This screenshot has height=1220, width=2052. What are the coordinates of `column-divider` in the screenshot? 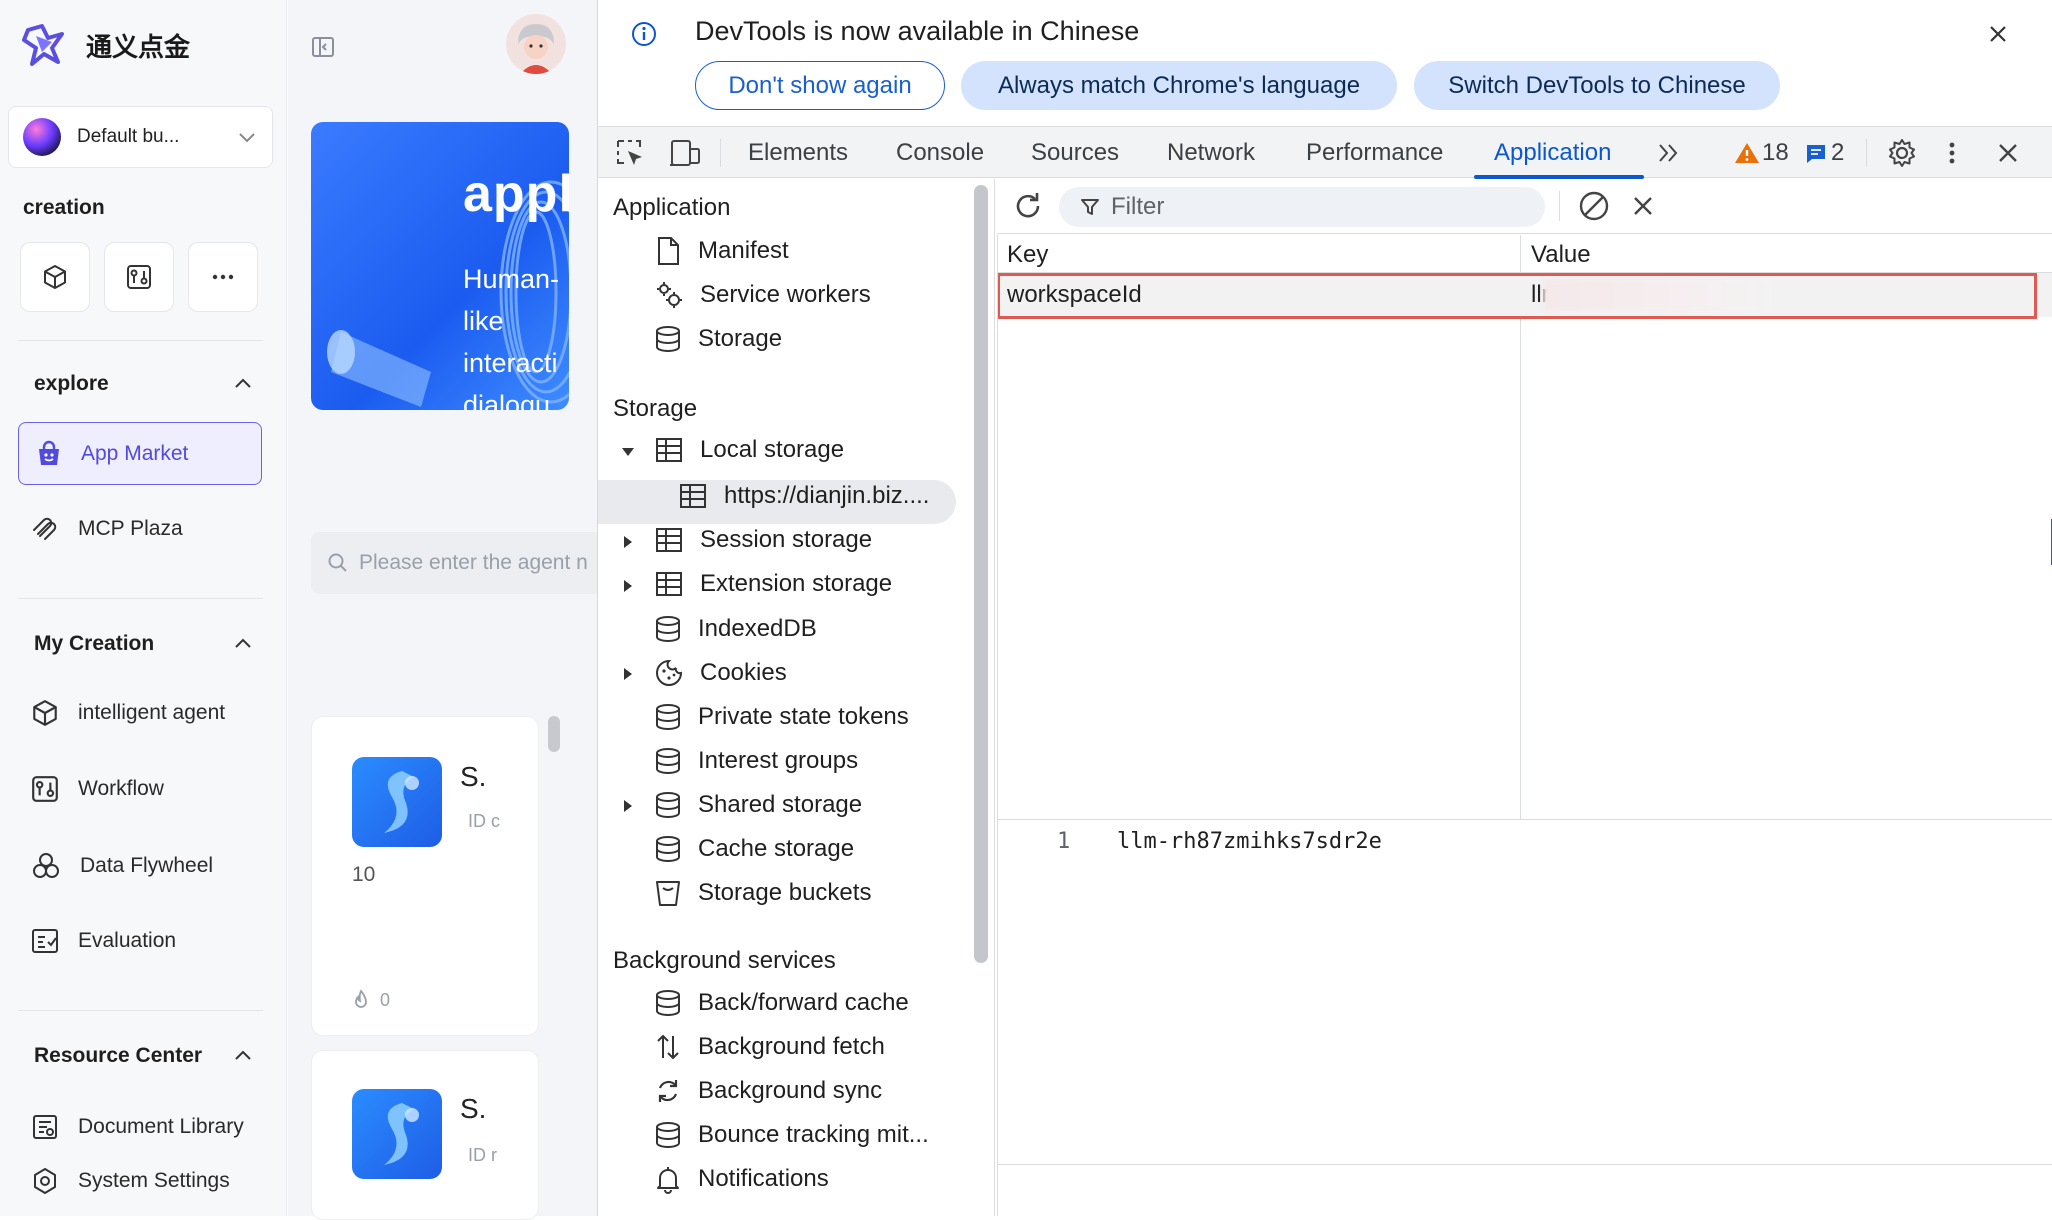 It's located at (1520, 527).